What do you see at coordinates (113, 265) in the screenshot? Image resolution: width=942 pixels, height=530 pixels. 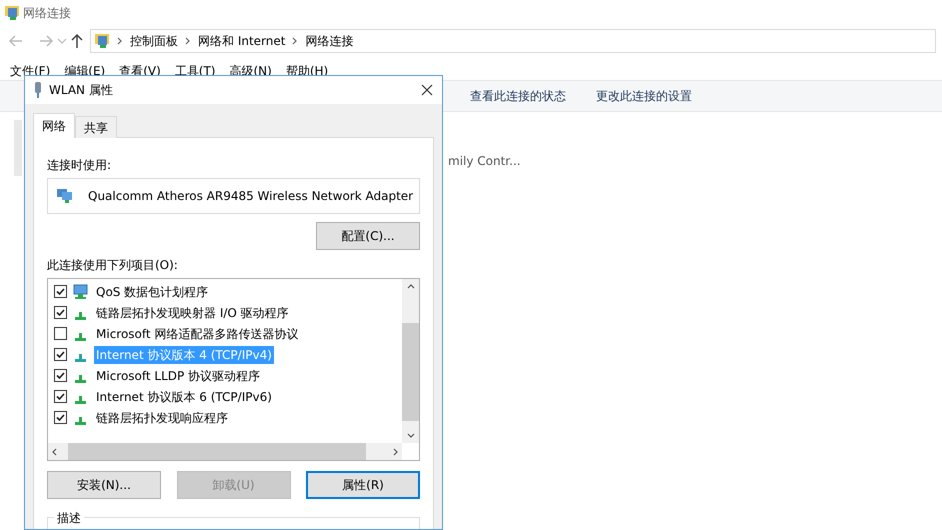 I see `label: 此连接使用下列项目(O):` at bounding box center [113, 265].